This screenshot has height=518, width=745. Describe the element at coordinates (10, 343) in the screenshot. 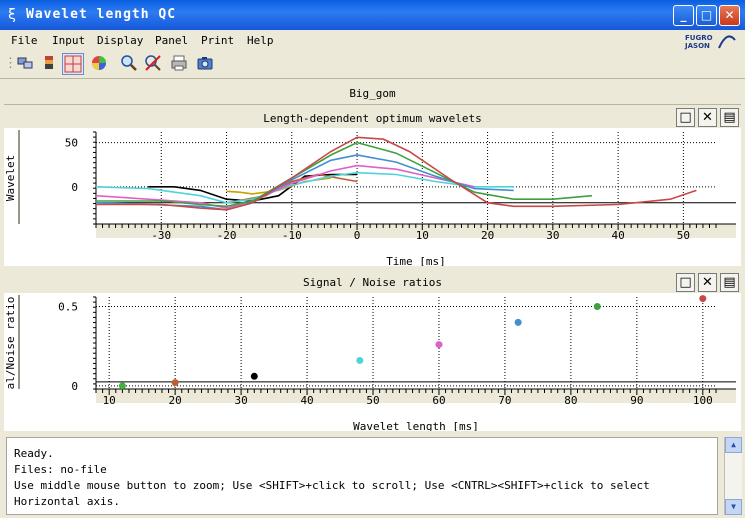

I see `y-axis-label: al/Noise ratio` at that location.